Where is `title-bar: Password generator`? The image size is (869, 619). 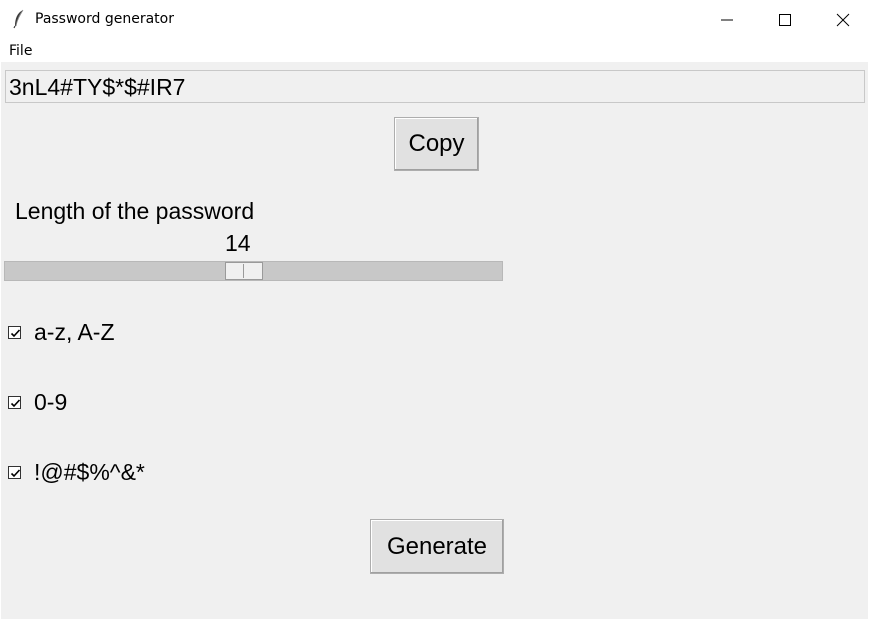
title-bar: Password generator is located at coordinates (434, 20).